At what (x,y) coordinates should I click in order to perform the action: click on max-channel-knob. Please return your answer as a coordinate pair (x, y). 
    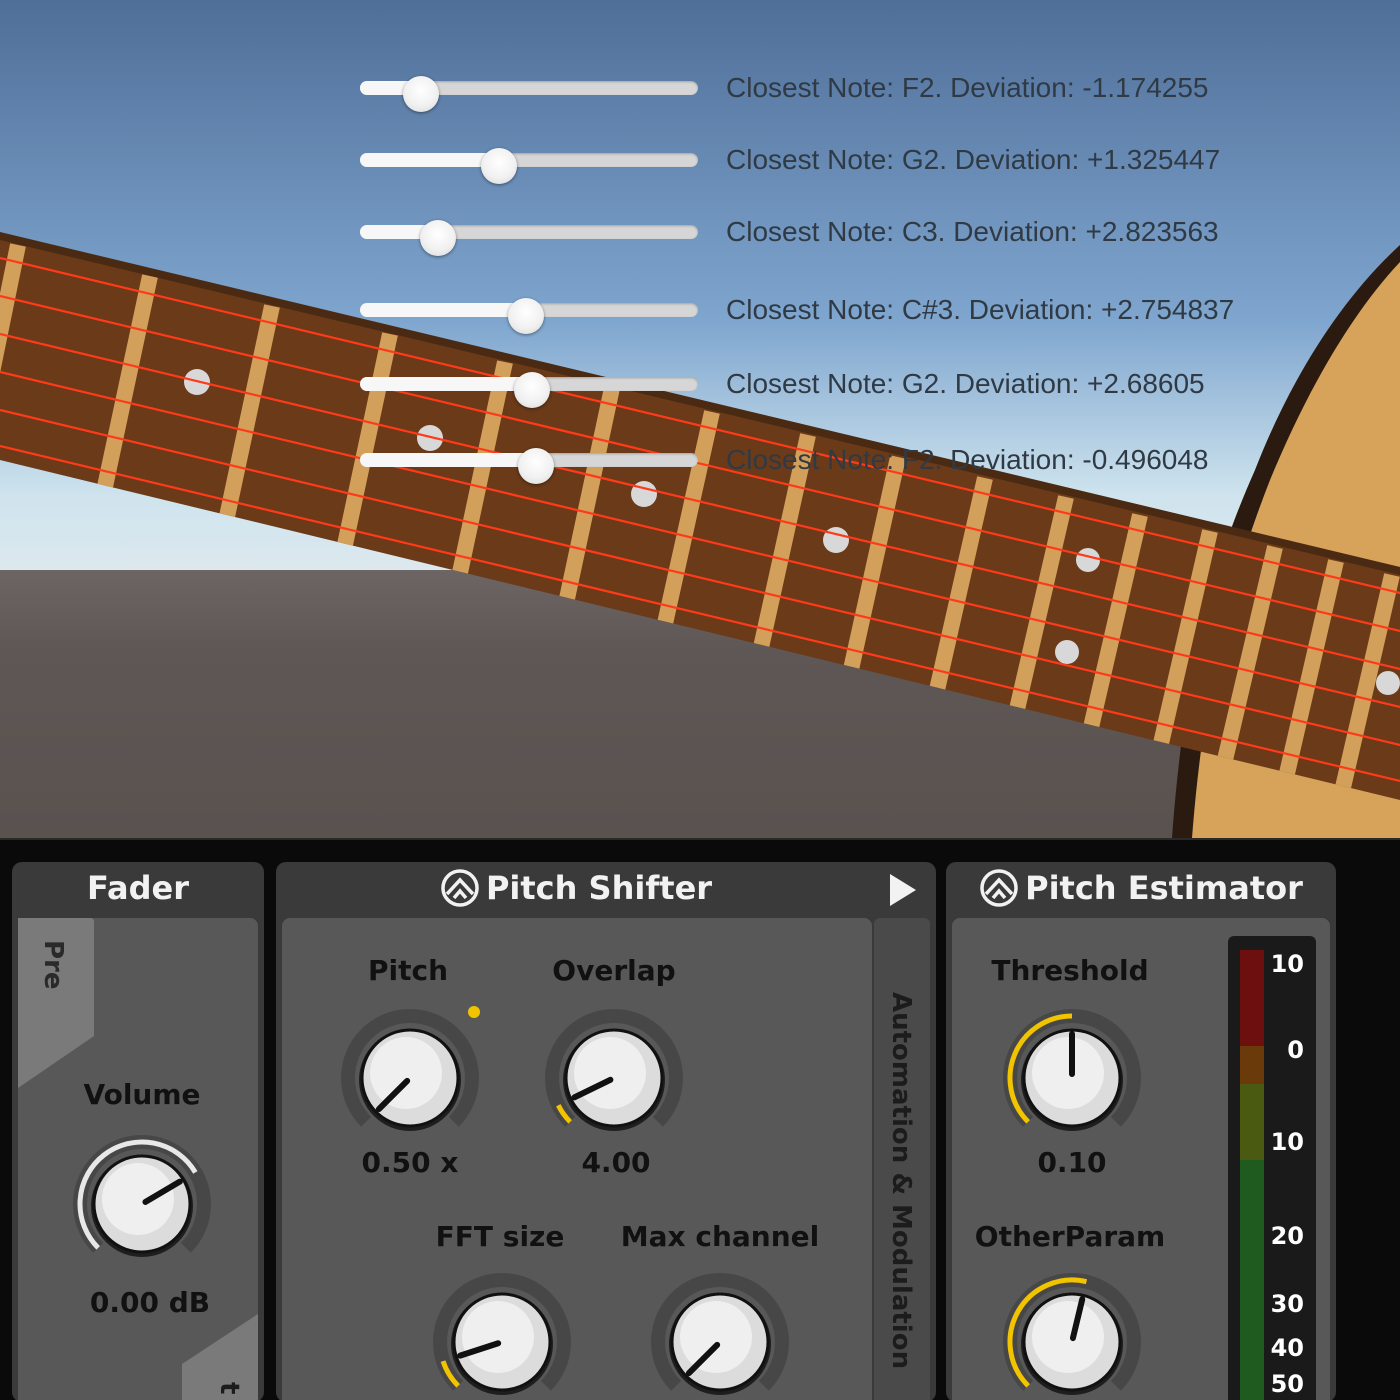
    Looking at the image, I should click on (720, 1331).